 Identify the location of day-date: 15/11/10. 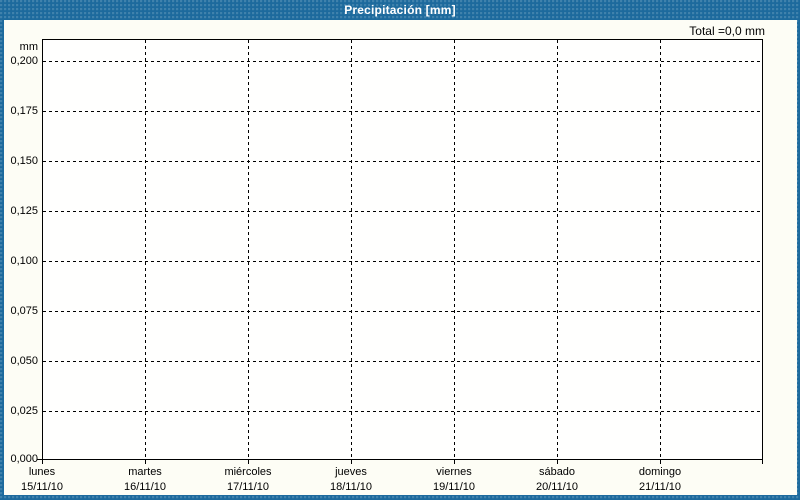
(41, 487).